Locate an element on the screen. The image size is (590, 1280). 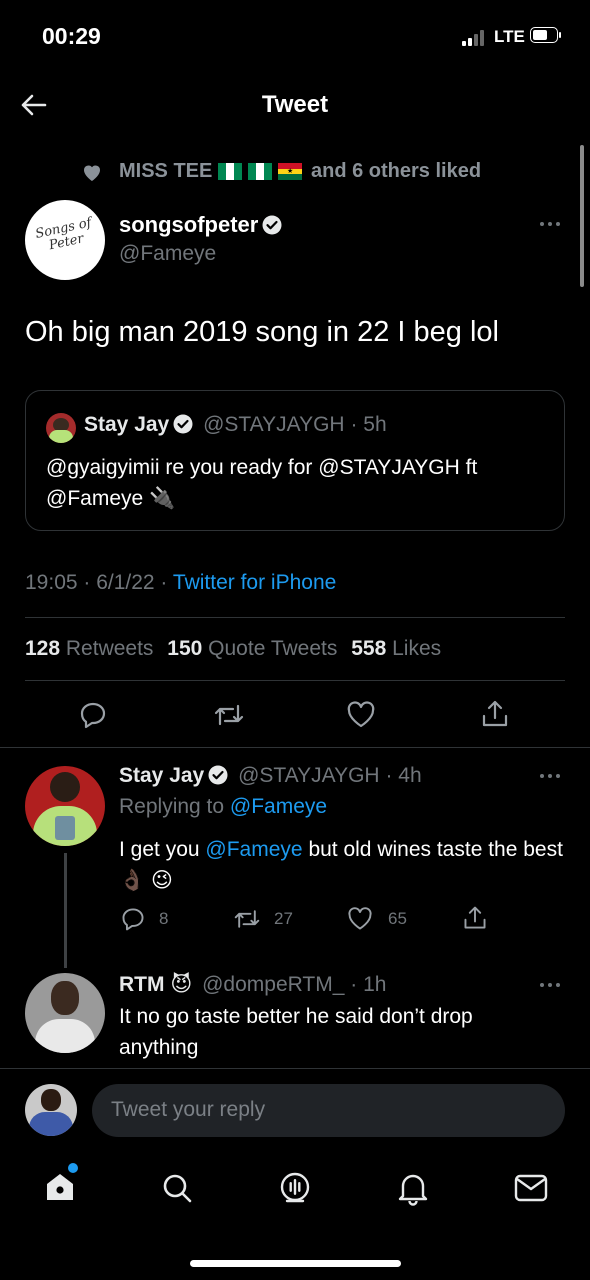
home-icon is located at coordinates (60, 1183).